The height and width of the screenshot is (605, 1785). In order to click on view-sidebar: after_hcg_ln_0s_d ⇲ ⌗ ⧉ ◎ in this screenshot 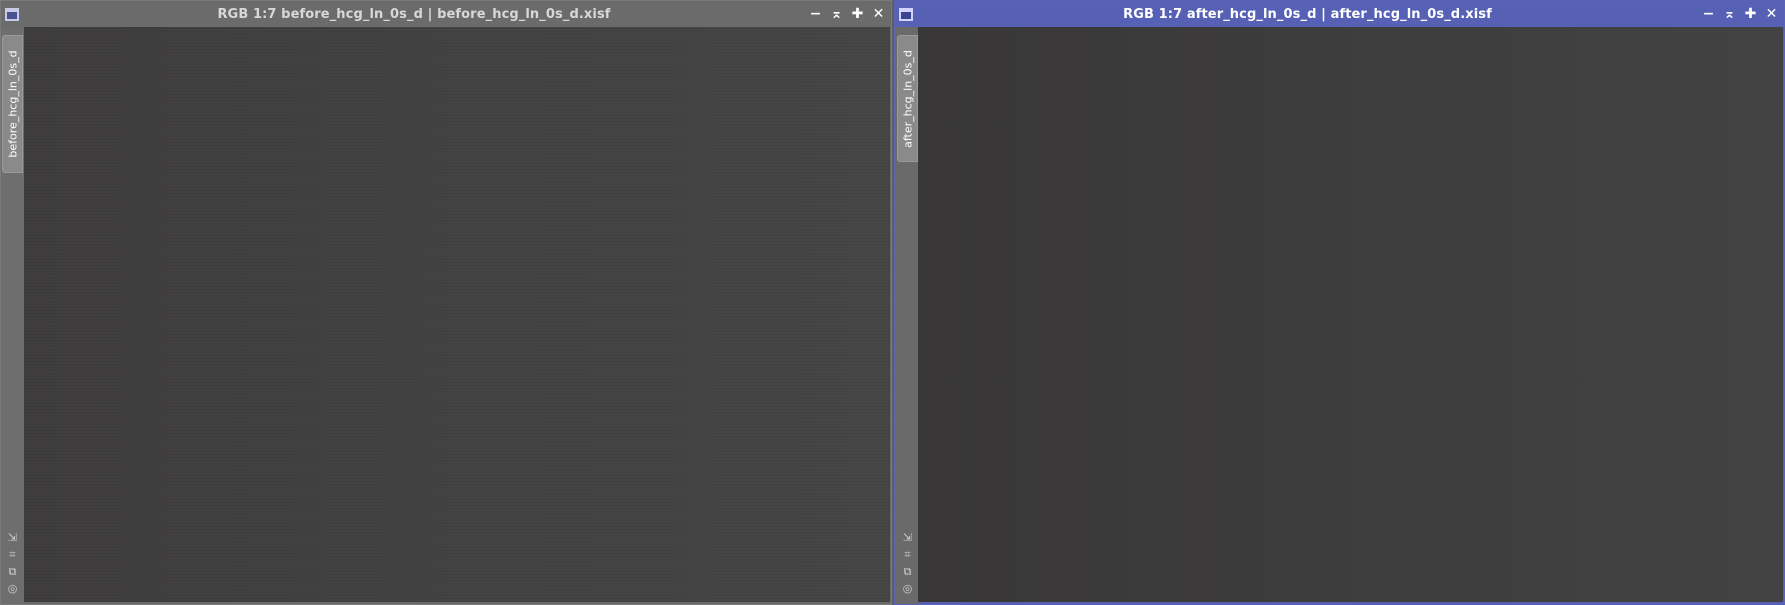, I will do `click(907, 315)`.